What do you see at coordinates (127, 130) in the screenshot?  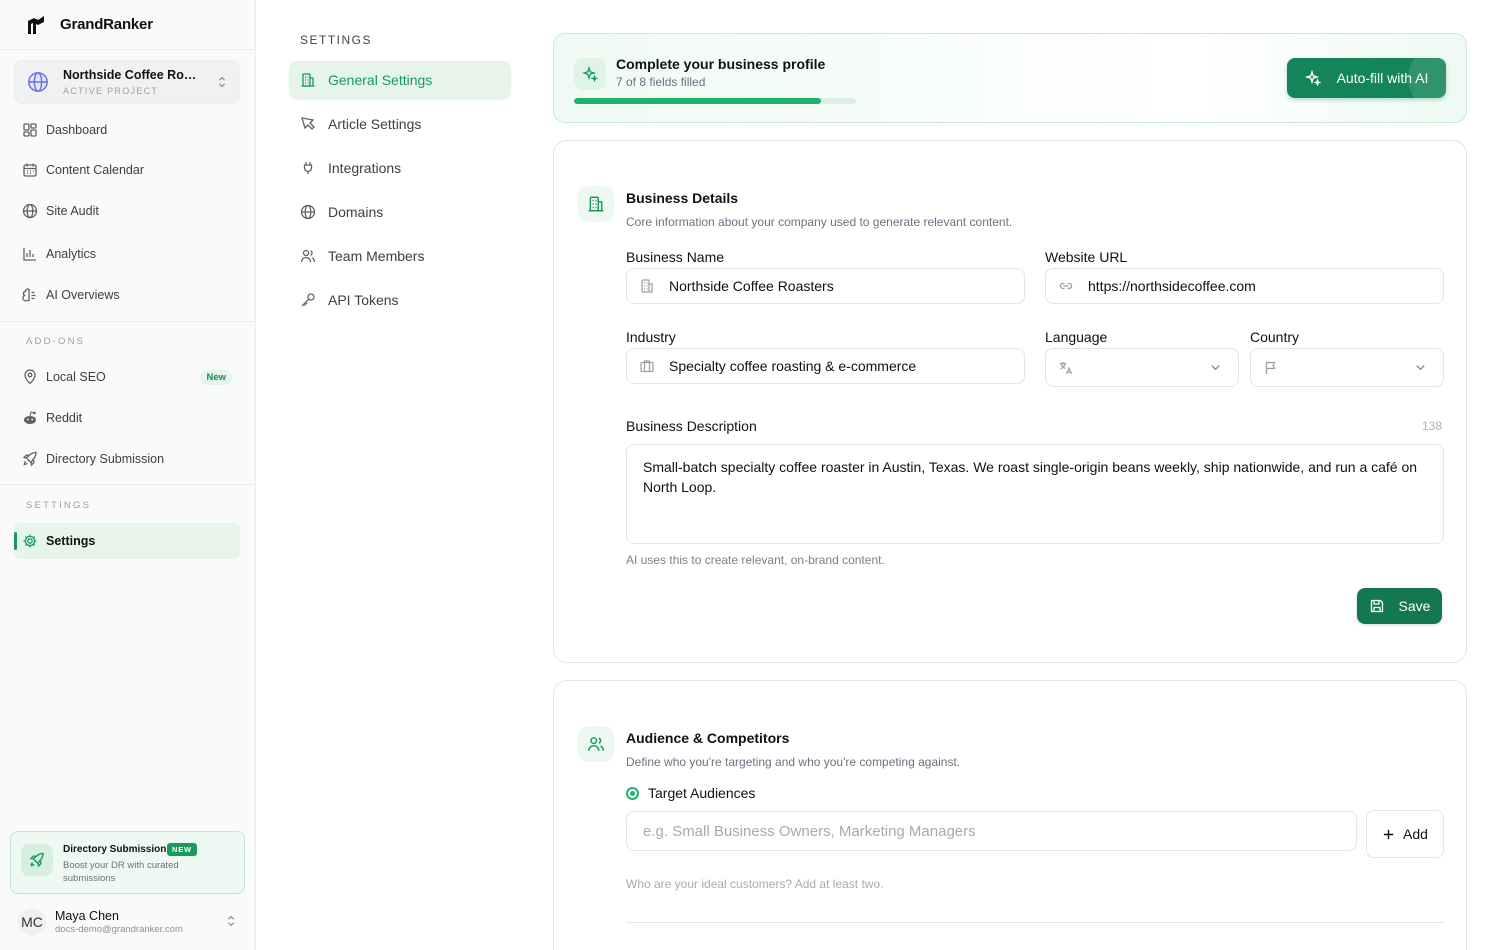 I see `nav-item-dashboard: Dashboard` at bounding box center [127, 130].